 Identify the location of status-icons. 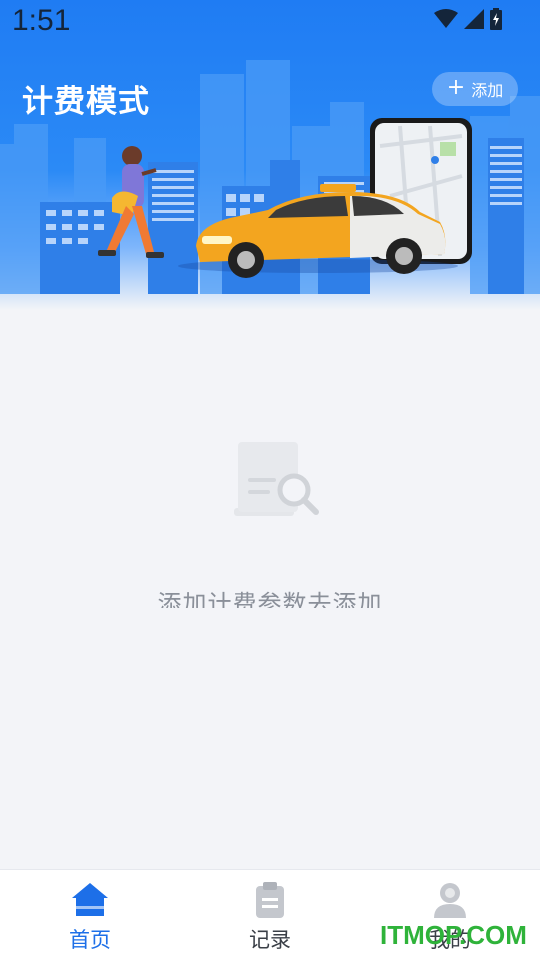
(468, 19).